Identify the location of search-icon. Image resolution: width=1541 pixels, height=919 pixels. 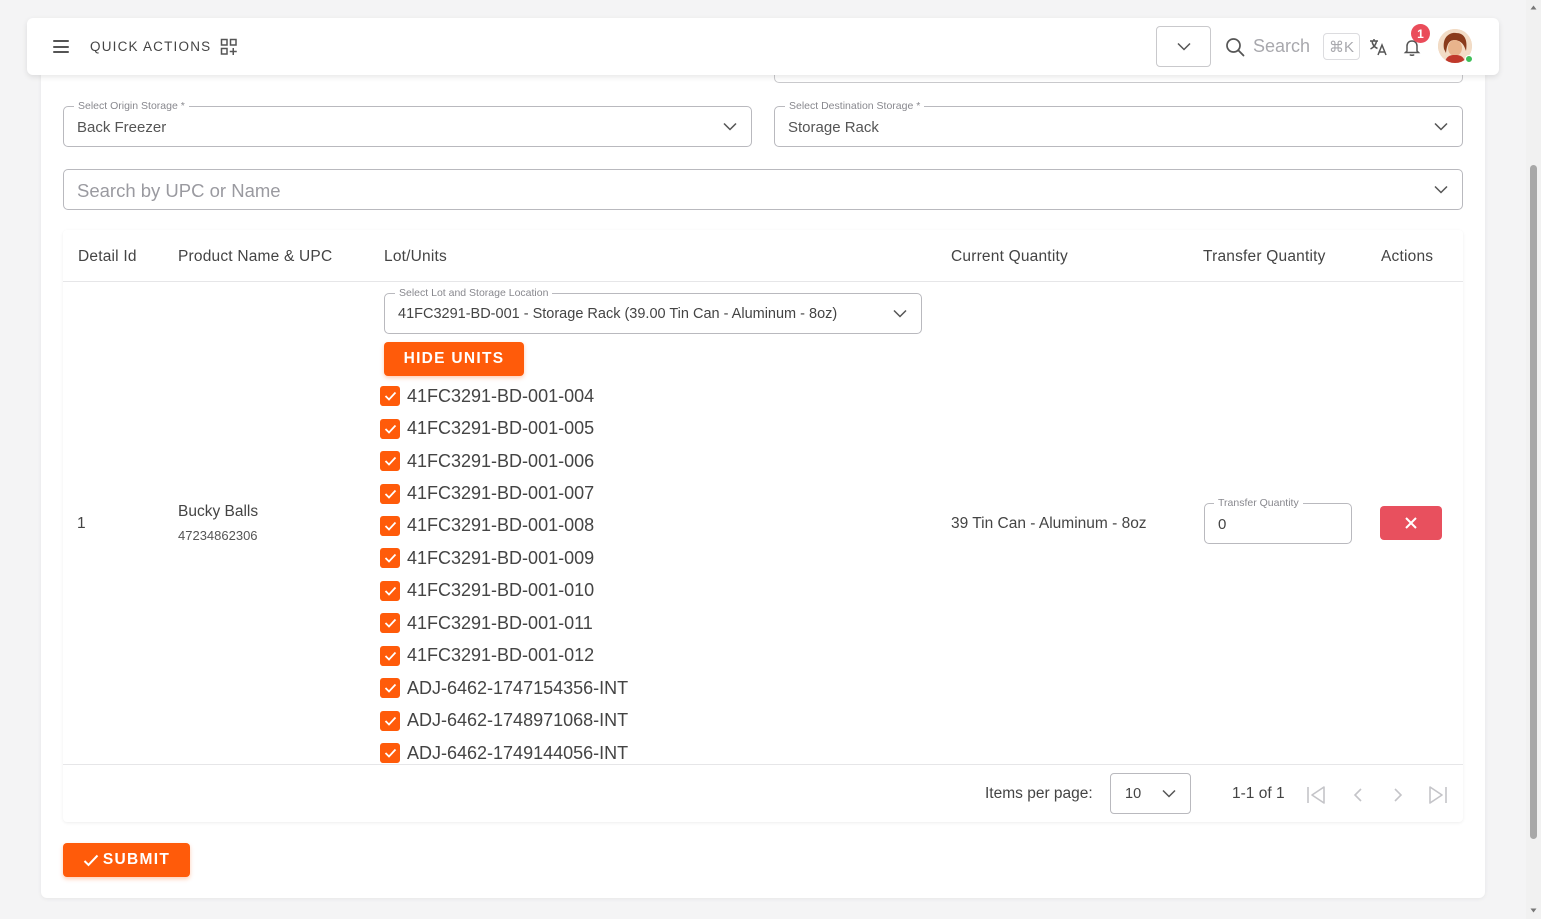
(1235, 47).